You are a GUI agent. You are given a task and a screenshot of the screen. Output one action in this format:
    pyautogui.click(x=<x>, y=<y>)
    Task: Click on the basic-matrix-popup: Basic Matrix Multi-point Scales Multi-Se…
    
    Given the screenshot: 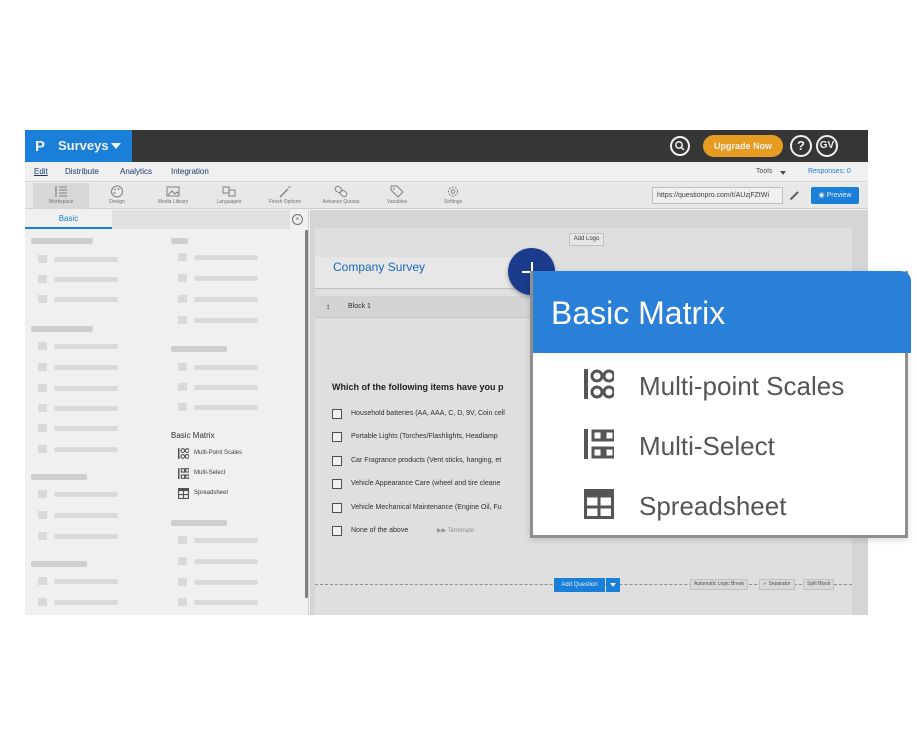 What is the action you would take?
    pyautogui.click(x=720, y=404)
    